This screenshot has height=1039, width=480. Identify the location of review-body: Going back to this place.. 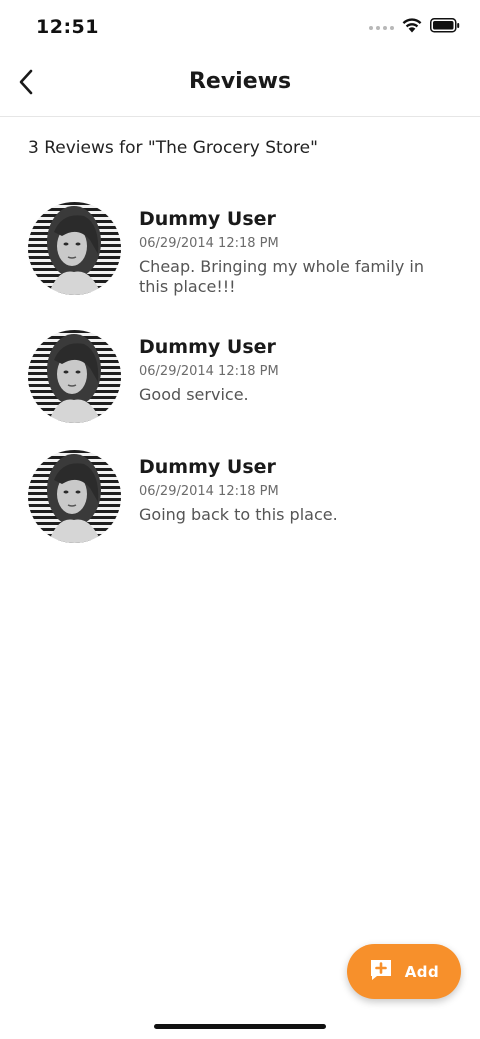
(238, 514).